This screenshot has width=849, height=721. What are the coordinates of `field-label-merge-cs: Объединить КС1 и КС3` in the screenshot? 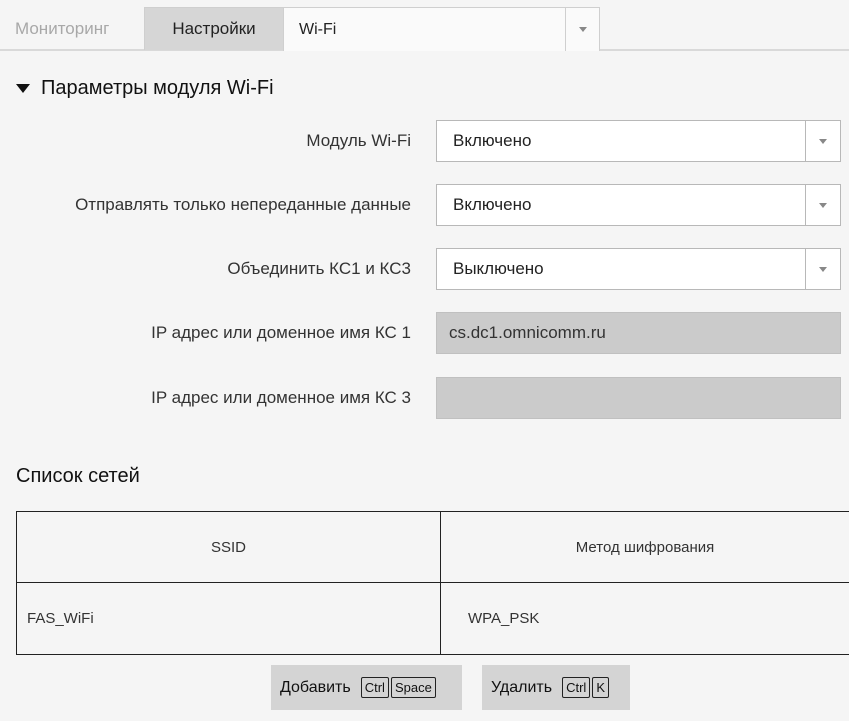 It's located at (319, 268).